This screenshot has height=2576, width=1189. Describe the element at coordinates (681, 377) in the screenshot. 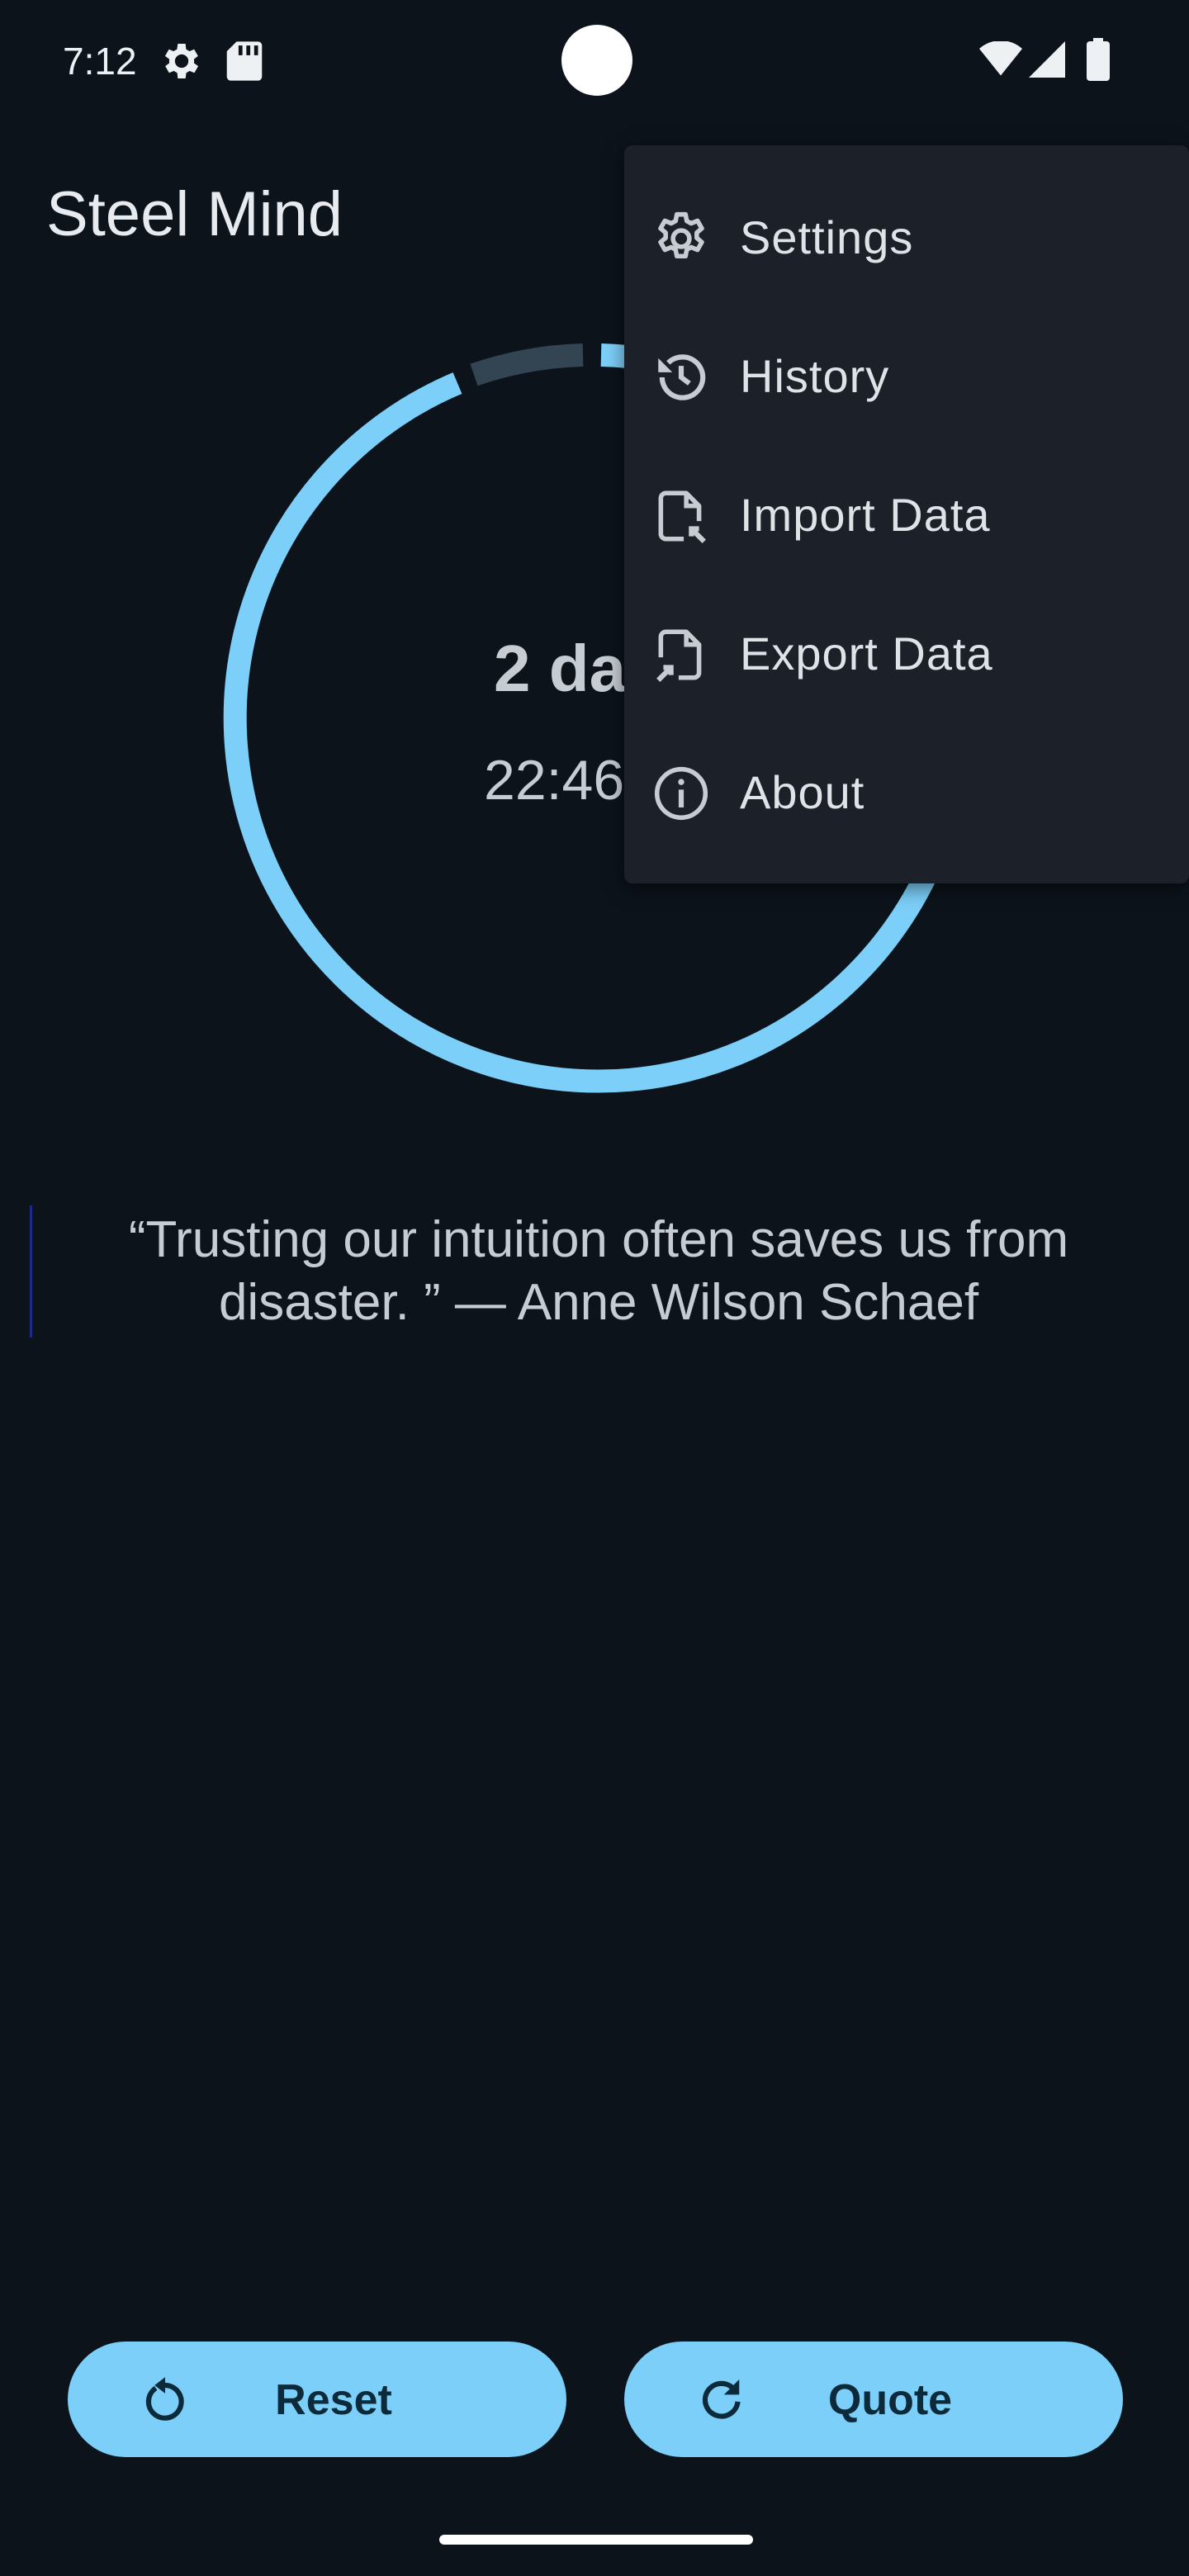

I see `history-icon` at that location.